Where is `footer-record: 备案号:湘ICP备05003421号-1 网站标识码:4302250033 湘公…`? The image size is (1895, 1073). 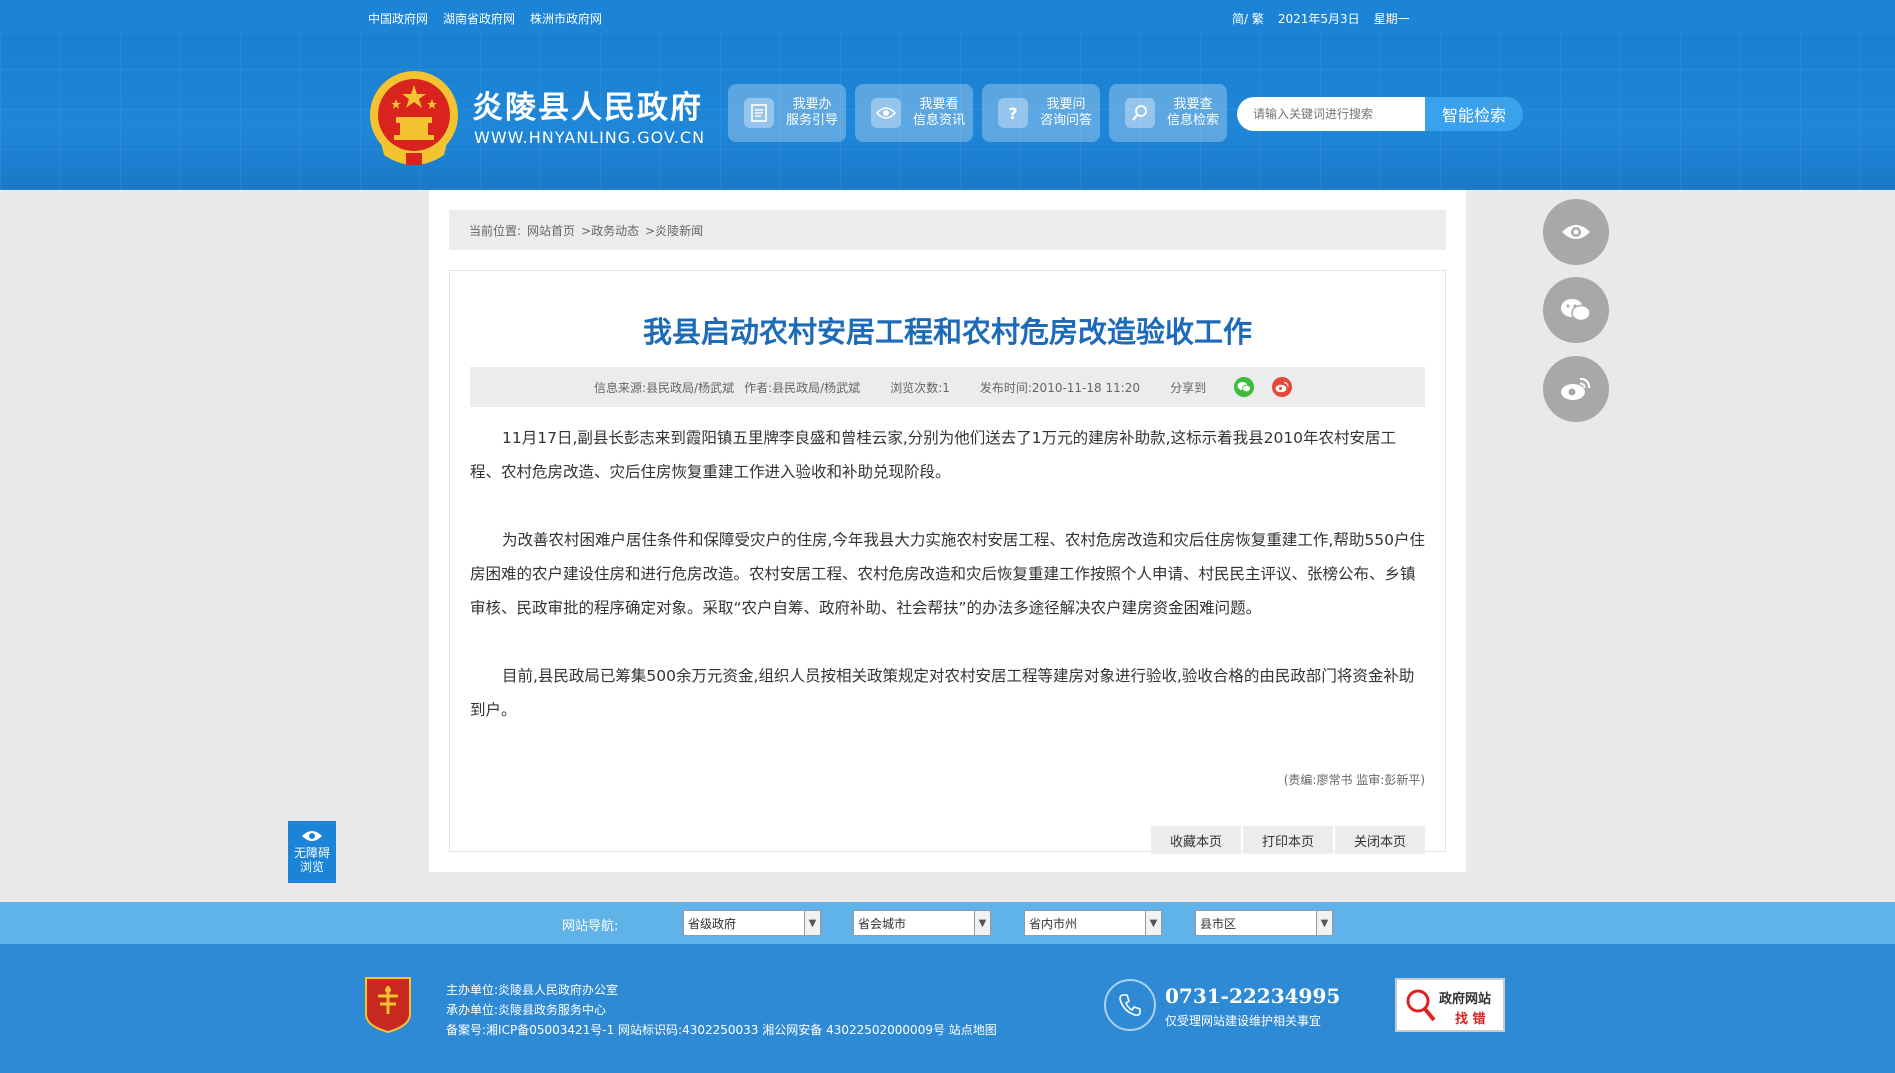 footer-record: 备案号:湘ICP备05003421号-1 网站标识码:4302250033 湘公… is located at coordinates (721, 1030).